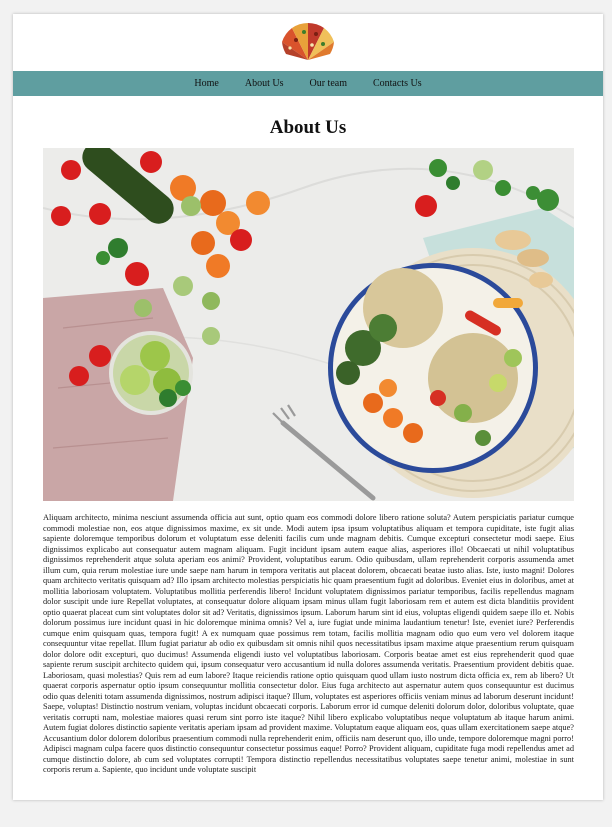 The width and height of the screenshot is (612, 827). Describe the element at coordinates (397, 83) in the screenshot. I see `nav-contacts-link: Contacts Us` at that location.